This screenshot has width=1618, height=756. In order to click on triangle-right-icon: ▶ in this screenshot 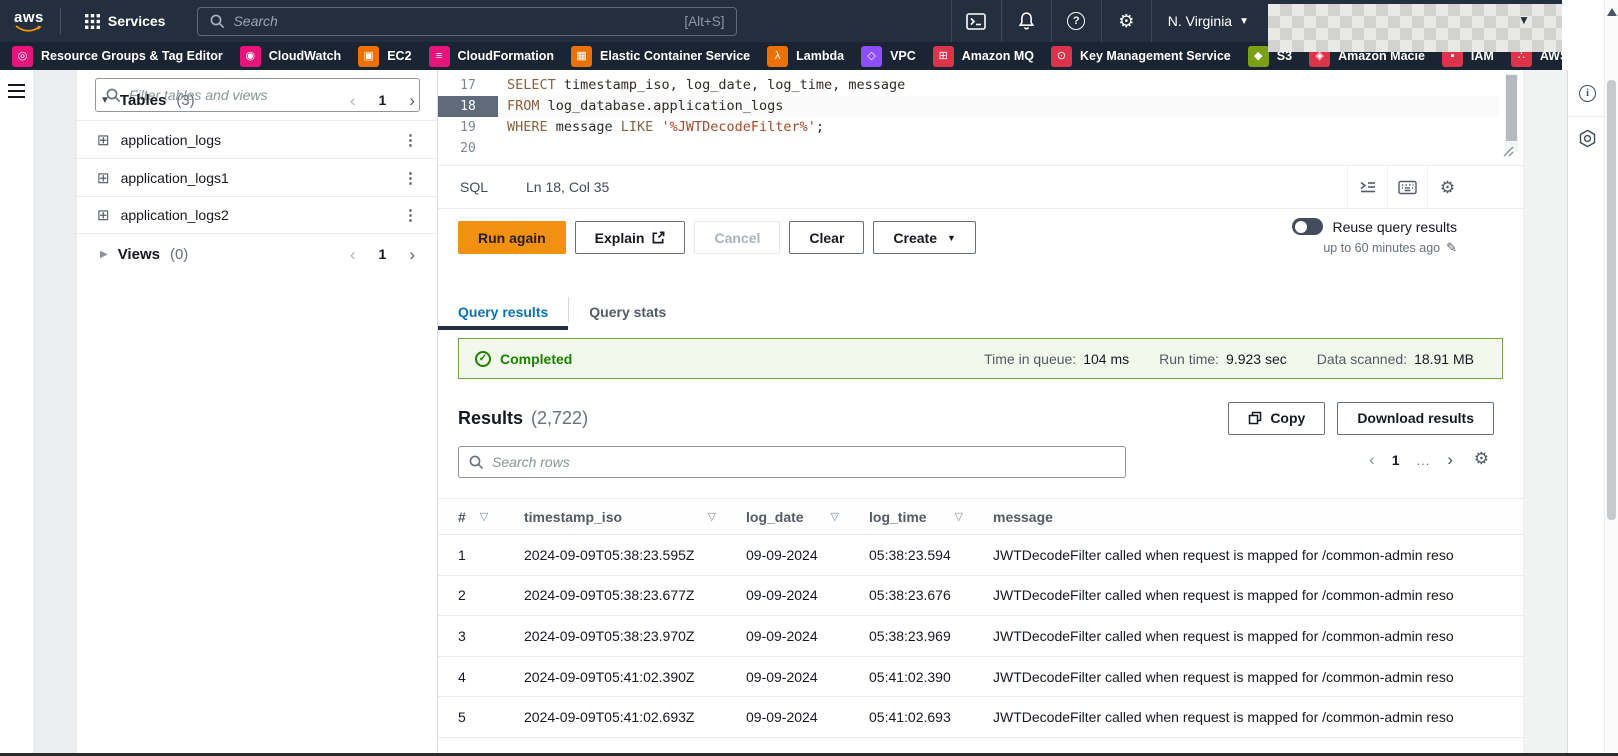, I will do `click(104, 254)`.